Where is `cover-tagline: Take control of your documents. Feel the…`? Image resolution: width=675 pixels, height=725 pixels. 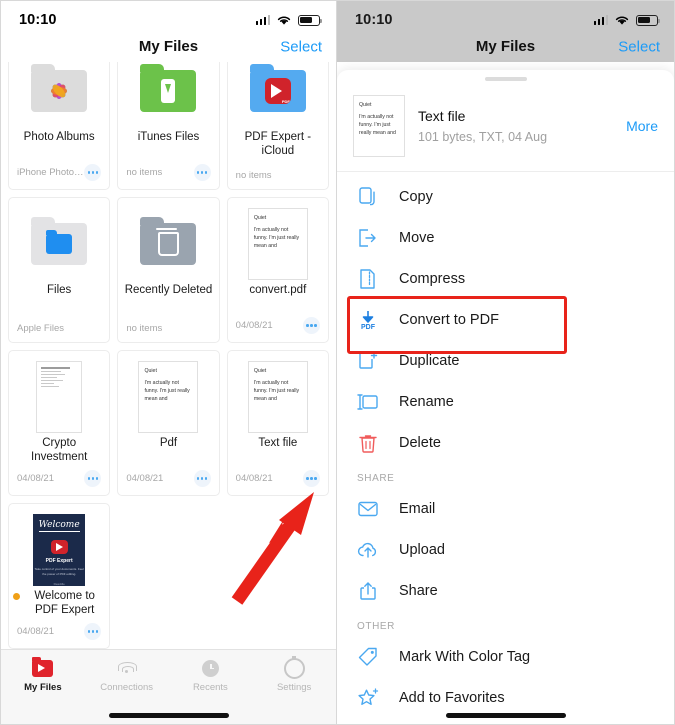 cover-tagline: Take control of your documents. Feel the… is located at coordinates (59, 571).